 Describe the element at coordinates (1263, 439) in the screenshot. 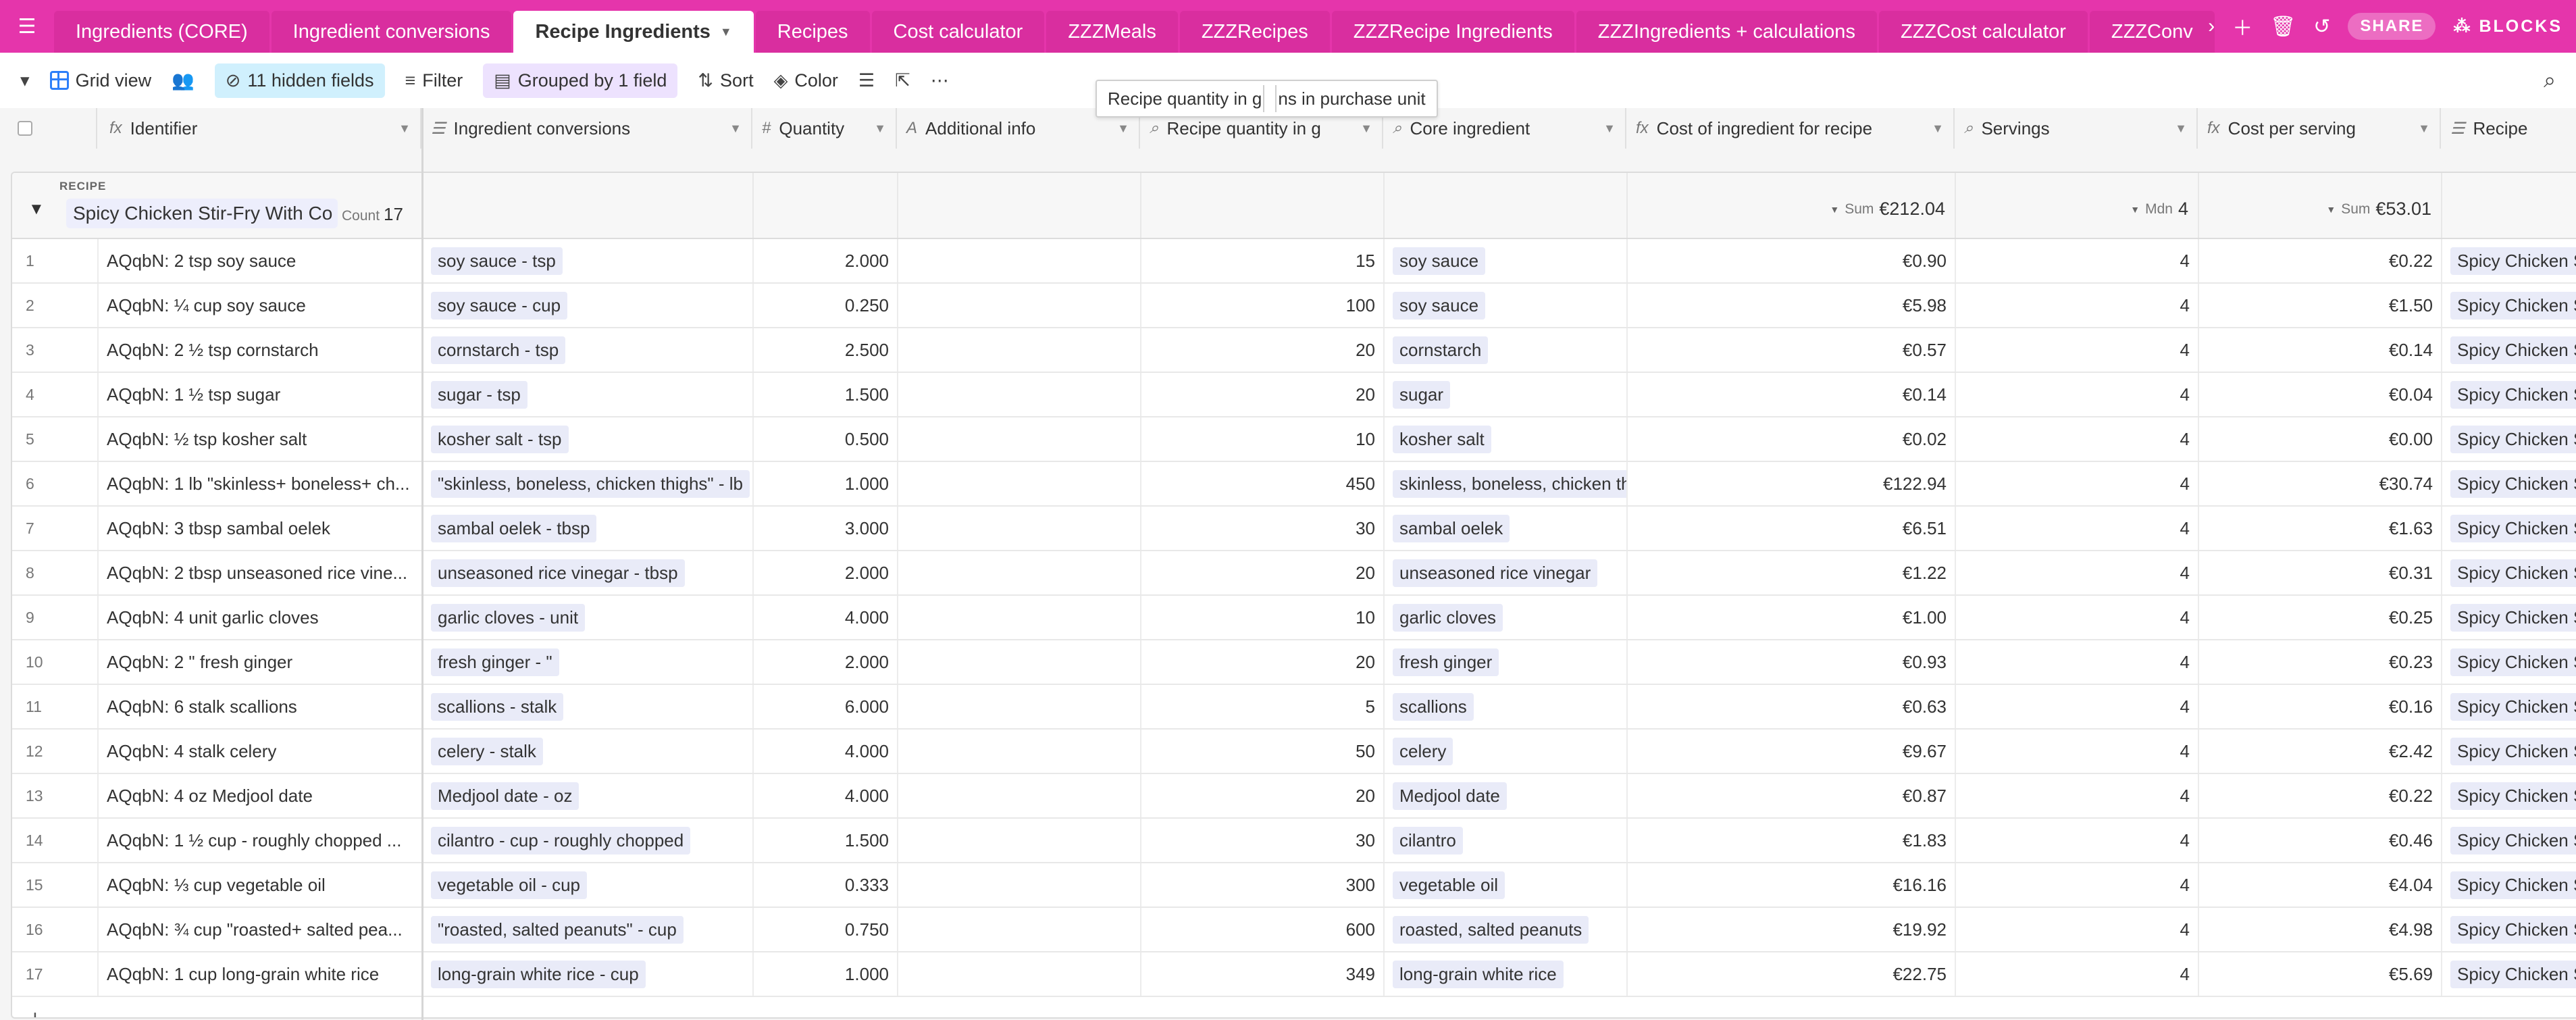

I see `cell-recipe-quantity-g: 10` at that location.